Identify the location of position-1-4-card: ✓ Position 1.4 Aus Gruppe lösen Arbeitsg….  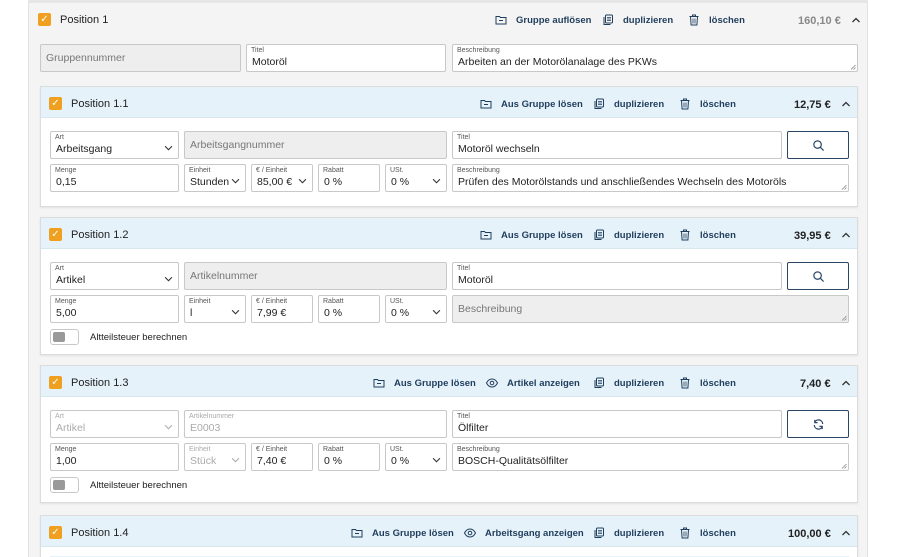
(449, 536).